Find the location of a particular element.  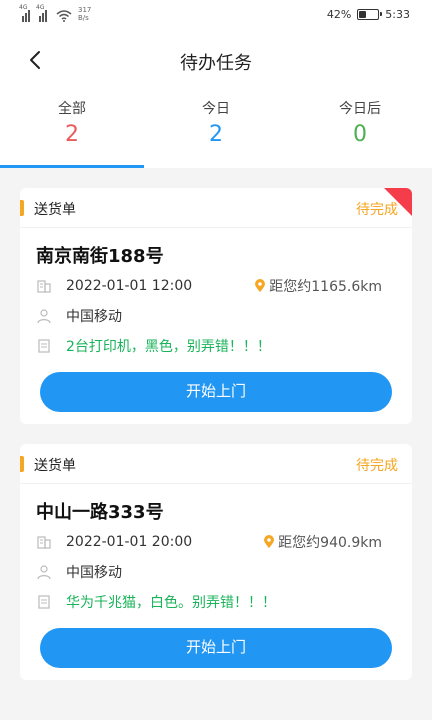

card-datetime: 2022-01-01 12:00 is located at coordinates (129, 286).